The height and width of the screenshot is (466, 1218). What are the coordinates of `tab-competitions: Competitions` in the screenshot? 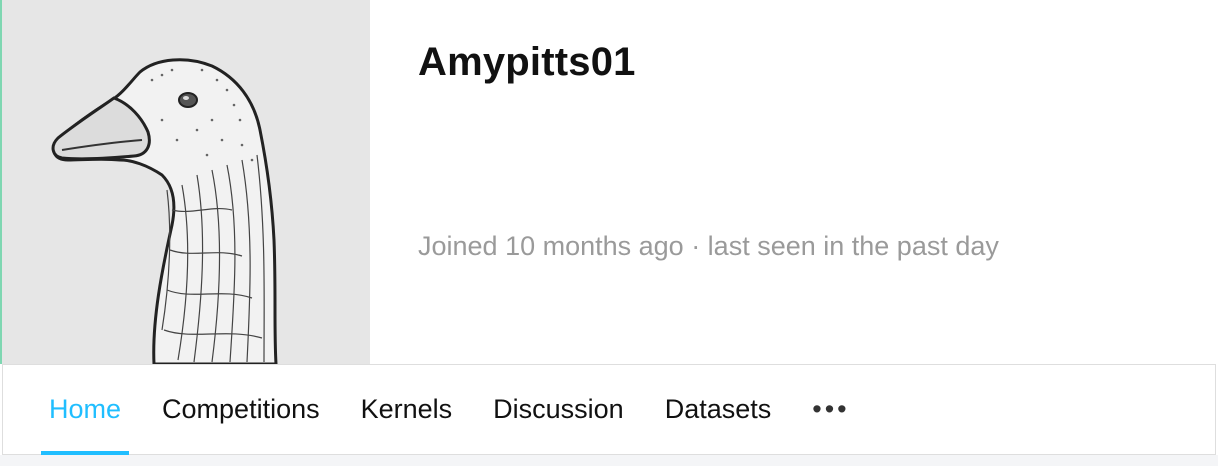 It's located at (241, 409).